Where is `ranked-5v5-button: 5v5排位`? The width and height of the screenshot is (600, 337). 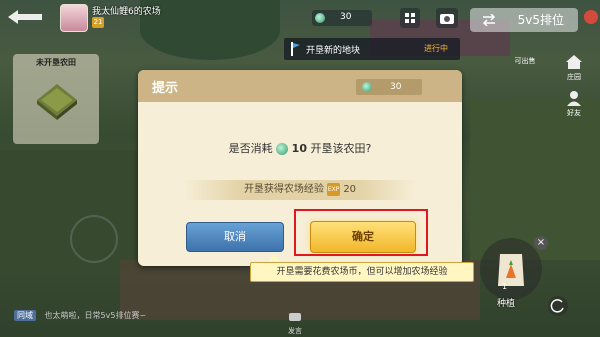 ranked-5v5-button: 5v5排位 is located at coordinates (524, 20).